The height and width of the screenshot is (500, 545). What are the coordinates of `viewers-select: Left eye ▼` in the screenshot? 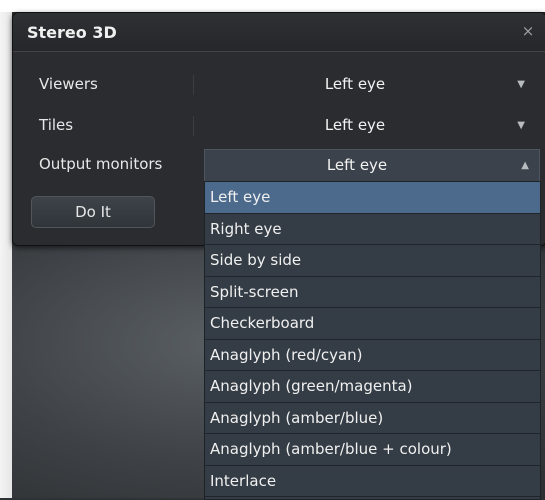 It's located at (370, 85).